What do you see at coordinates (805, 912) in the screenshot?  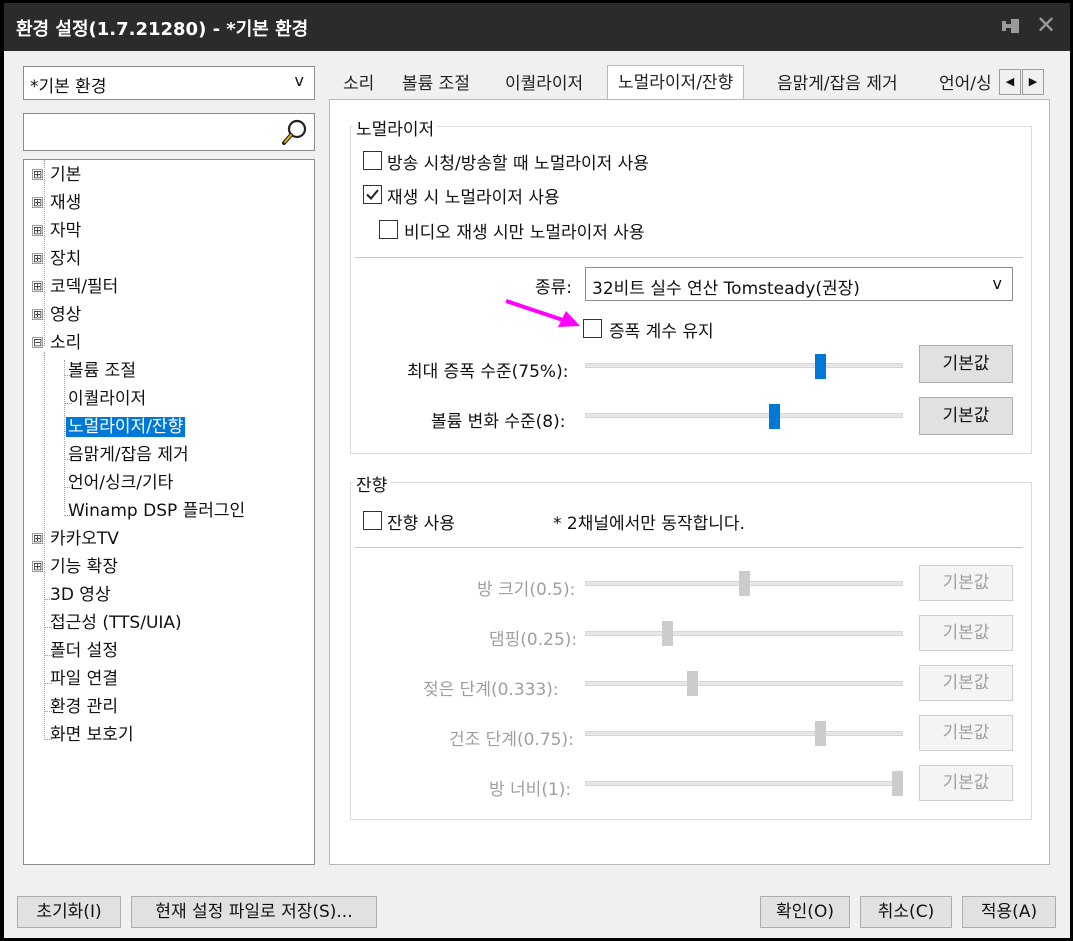 I see `ok-button: 확인(O)` at bounding box center [805, 912].